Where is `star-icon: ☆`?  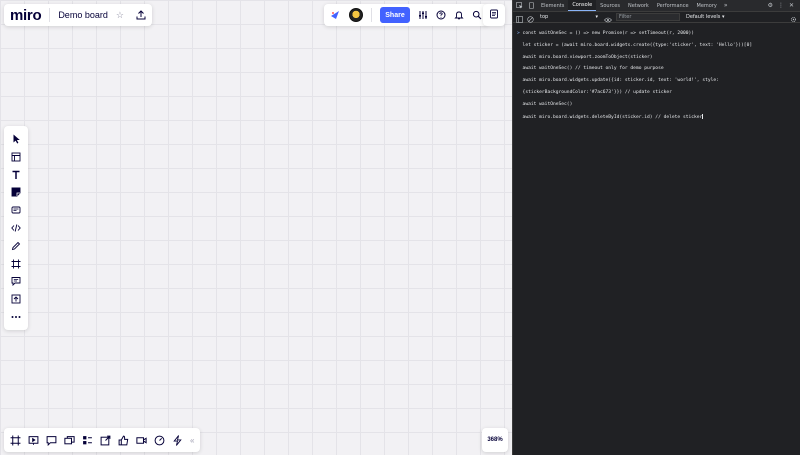
star-icon: ☆ is located at coordinates (120, 15).